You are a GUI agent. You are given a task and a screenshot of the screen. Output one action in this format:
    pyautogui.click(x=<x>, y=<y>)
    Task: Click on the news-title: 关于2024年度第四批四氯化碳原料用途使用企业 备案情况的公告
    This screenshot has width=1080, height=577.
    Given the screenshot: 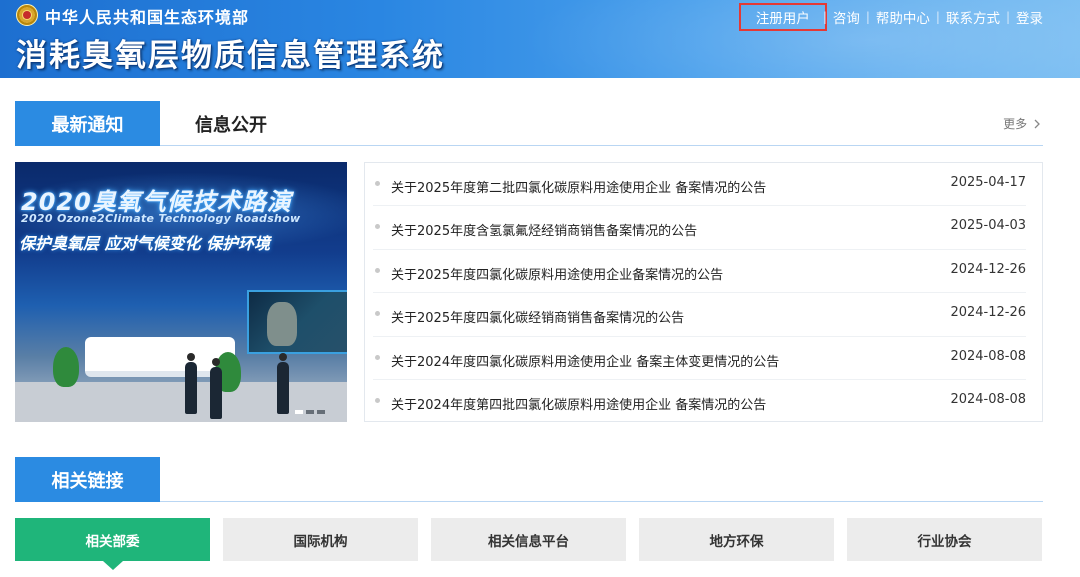 What is the action you would take?
    pyautogui.click(x=578, y=403)
    